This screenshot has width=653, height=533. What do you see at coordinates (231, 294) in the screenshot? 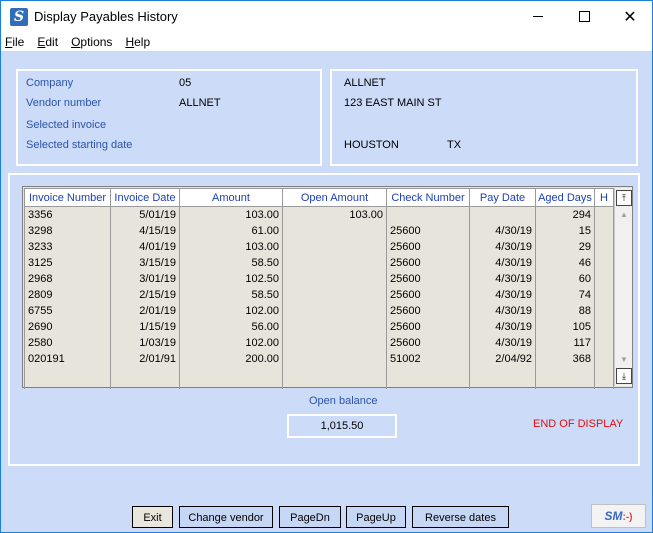
I see `cell-amount: 58.50` at bounding box center [231, 294].